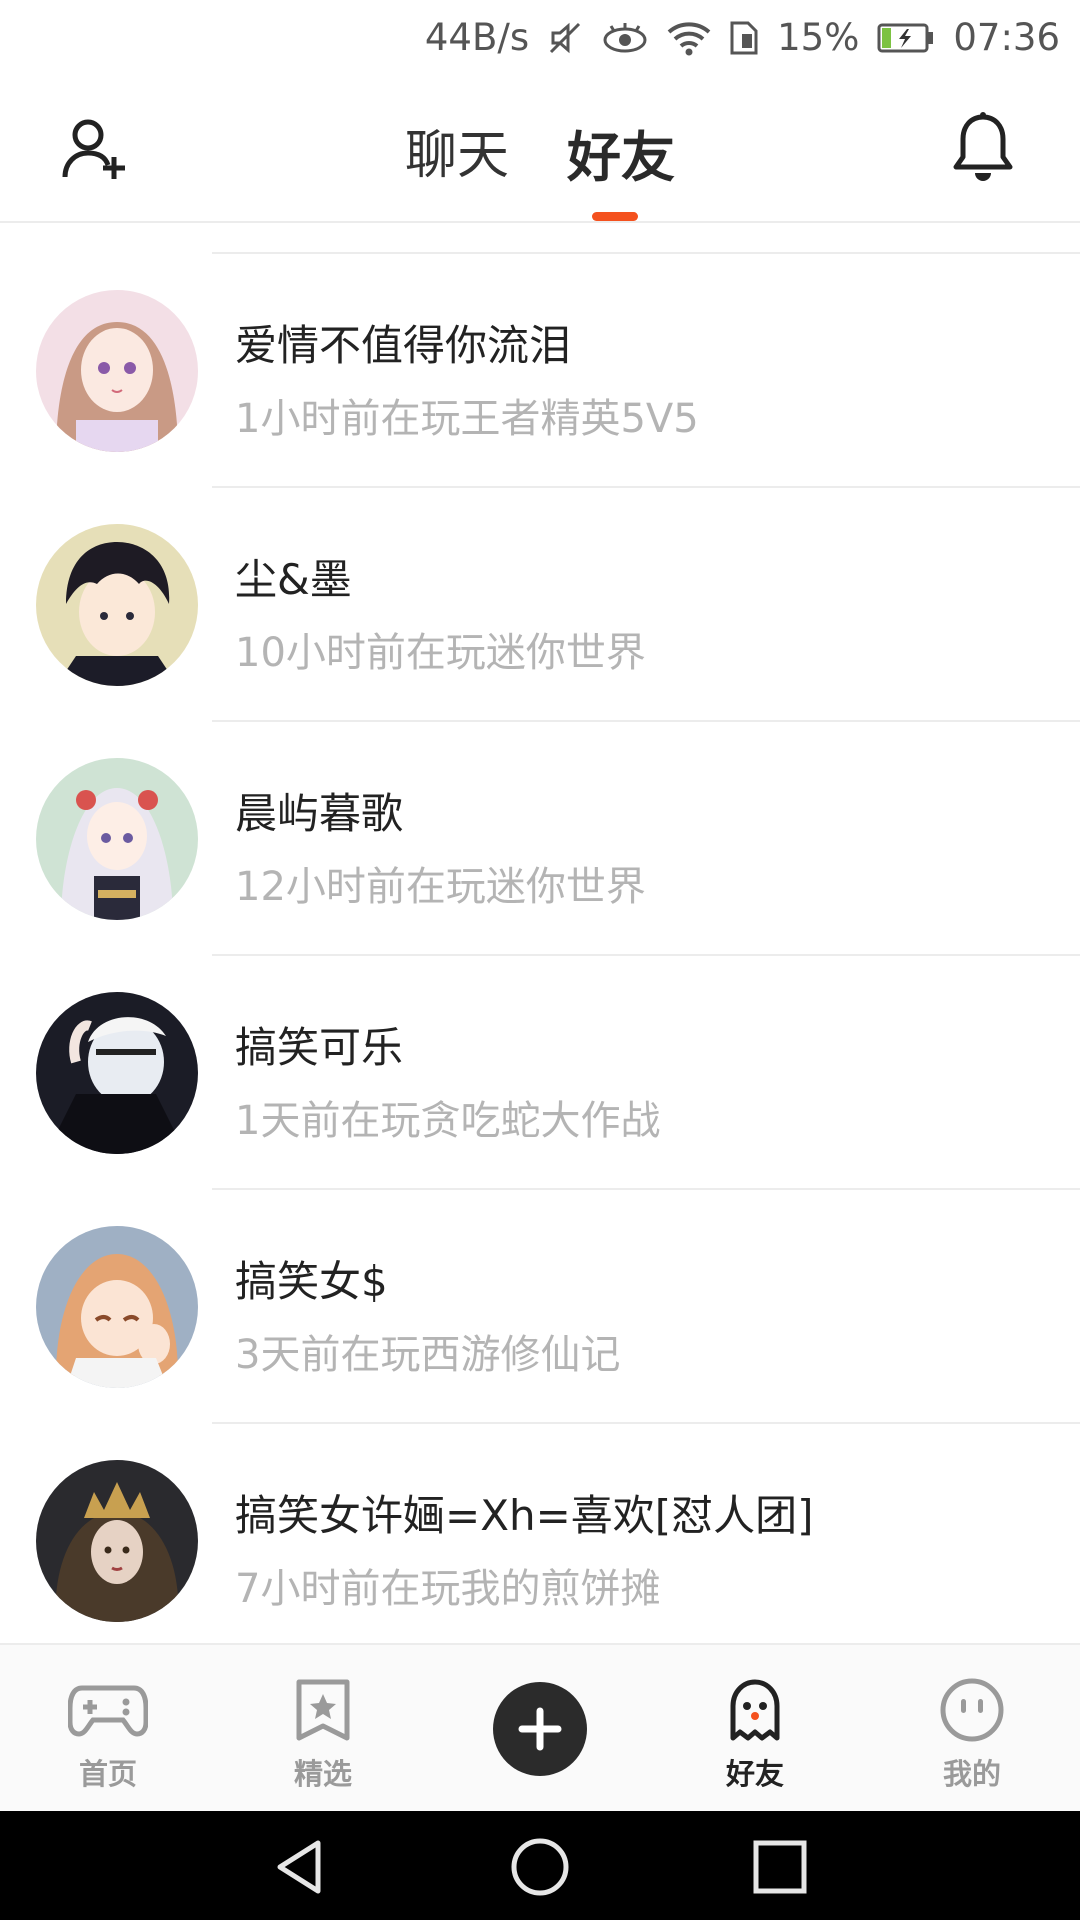  I want to click on friend-activity: 7小时前在玩我的煎饼摊, so click(448, 1589).